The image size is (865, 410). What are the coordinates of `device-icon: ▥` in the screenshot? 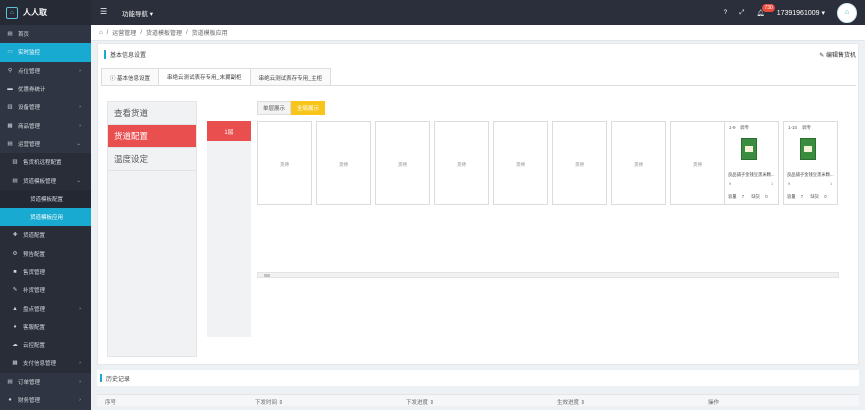 It's located at (10, 107).